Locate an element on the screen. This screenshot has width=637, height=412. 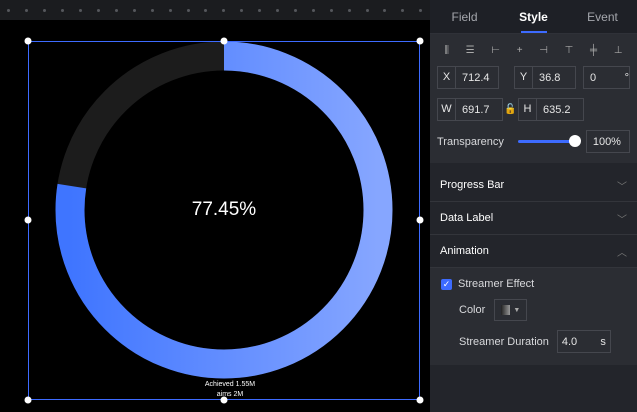
transparency-slider is located at coordinates (549, 141).